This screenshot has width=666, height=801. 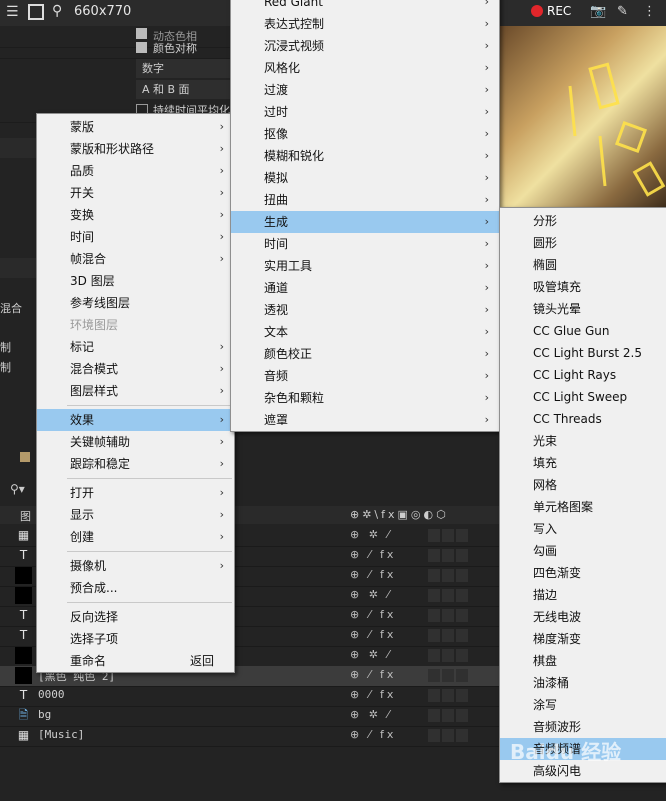 I want to click on camera-icon: 📷, so click(x=598, y=11).